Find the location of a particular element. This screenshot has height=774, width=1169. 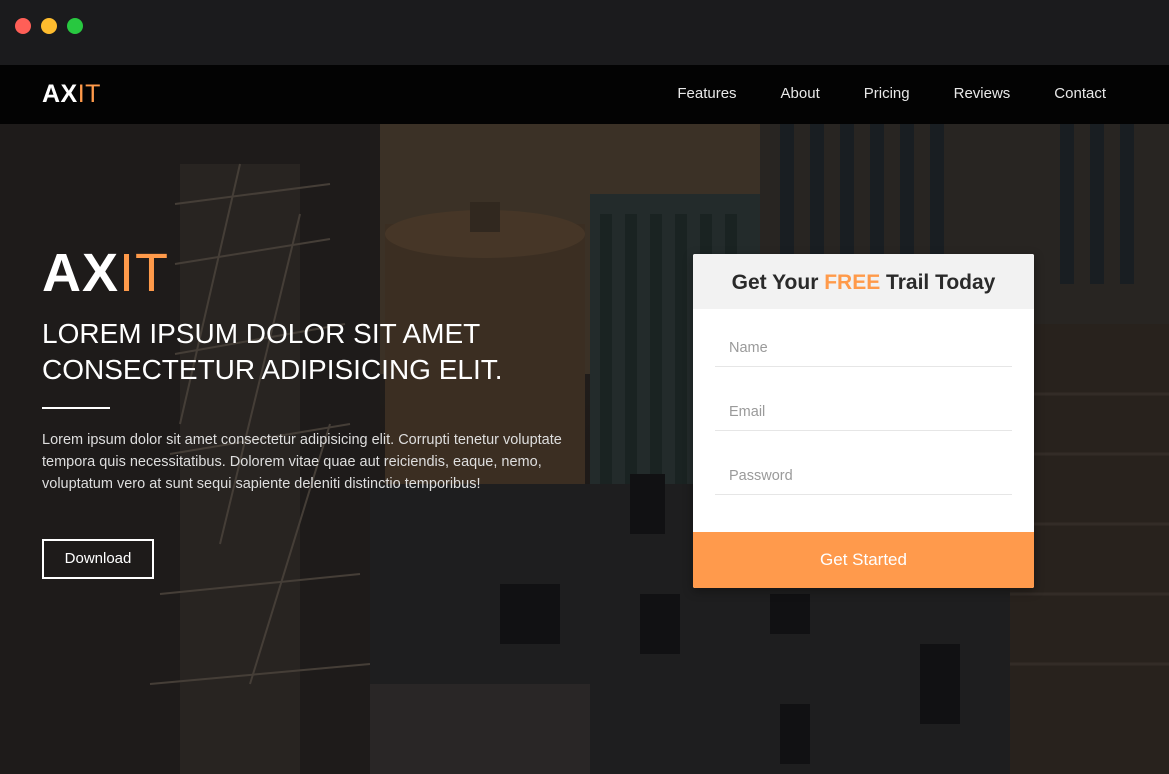

maximize-window-button is located at coordinates (75, 26).